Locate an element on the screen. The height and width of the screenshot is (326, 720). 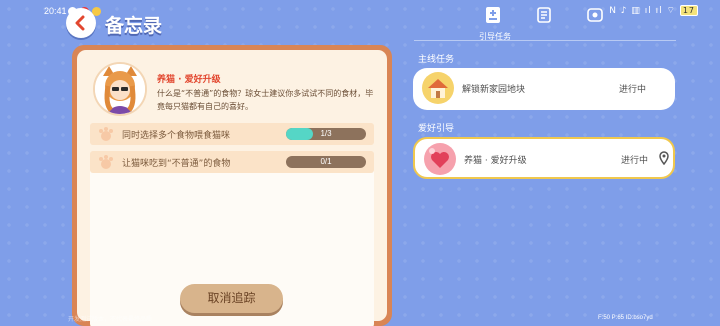
status-time: 20:41 is located at coordinates (55, 11).